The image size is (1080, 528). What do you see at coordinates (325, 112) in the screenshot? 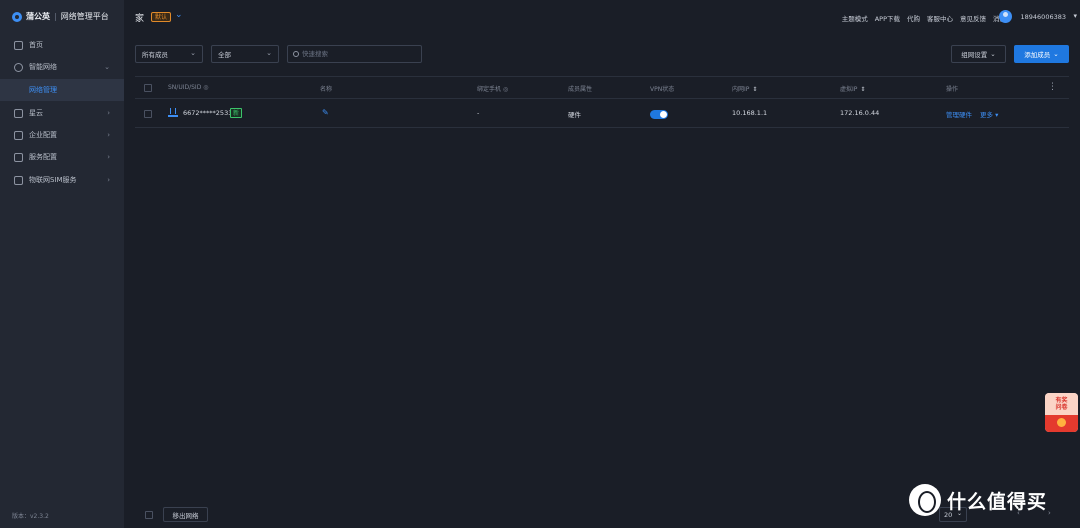
I see `edit-name-icon: ✎` at bounding box center [325, 112].